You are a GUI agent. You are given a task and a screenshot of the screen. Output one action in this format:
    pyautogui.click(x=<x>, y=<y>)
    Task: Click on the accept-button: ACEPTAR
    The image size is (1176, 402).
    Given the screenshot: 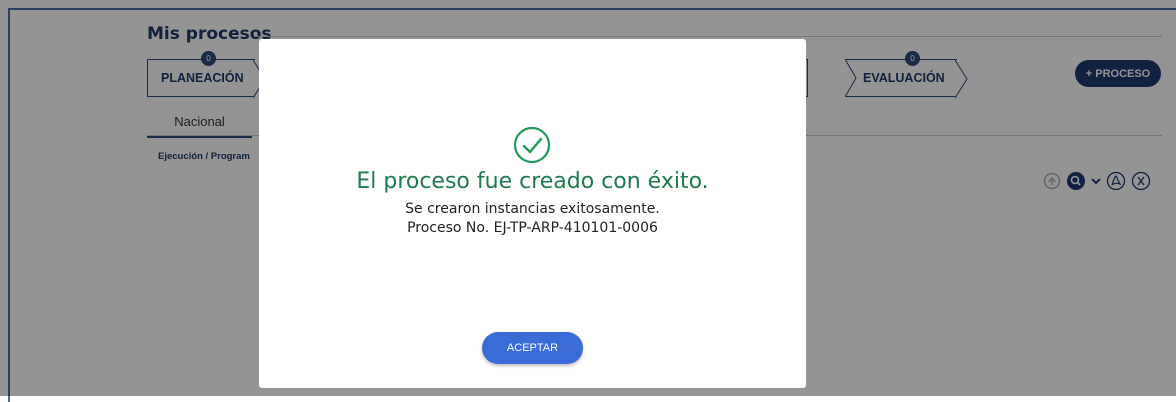 What is the action you would take?
    pyautogui.click(x=532, y=348)
    